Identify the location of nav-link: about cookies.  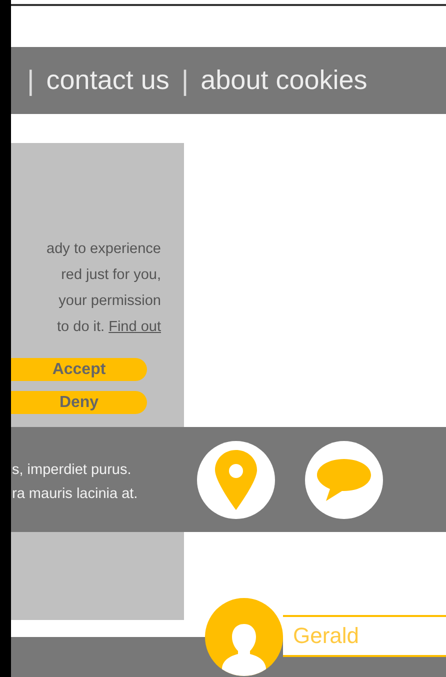
(284, 80).